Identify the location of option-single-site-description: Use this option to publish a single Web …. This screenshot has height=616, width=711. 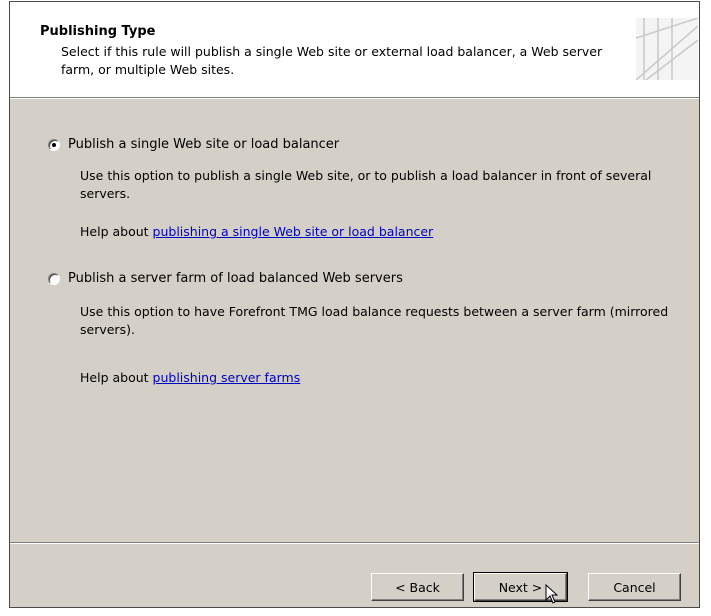
(366, 184).